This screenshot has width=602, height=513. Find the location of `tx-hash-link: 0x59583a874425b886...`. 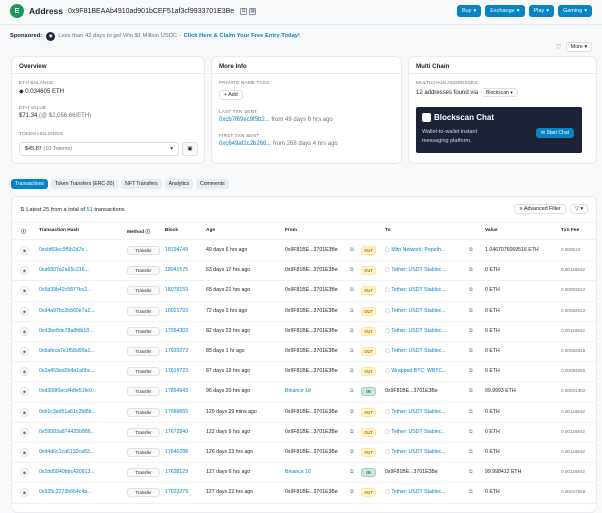

tx-hash-link: 0x59583a874425b886... is located at coordinates (80, 432).